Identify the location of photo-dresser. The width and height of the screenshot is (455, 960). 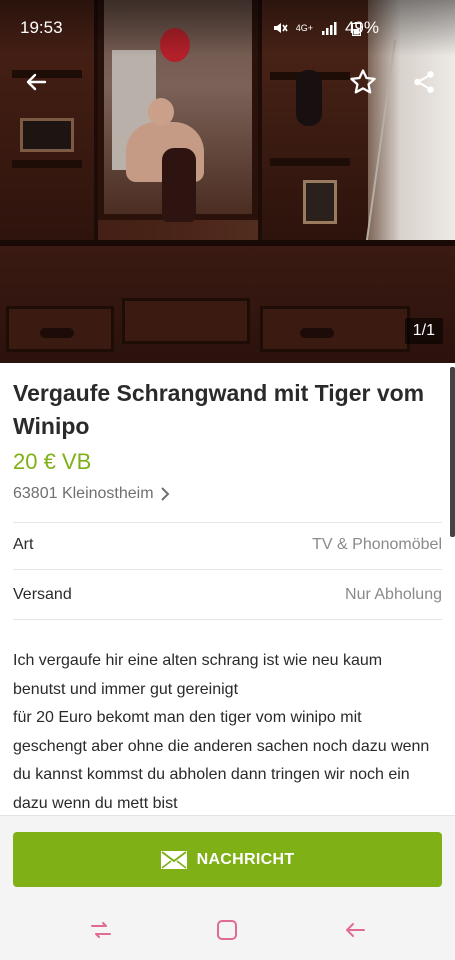
(227, 301).